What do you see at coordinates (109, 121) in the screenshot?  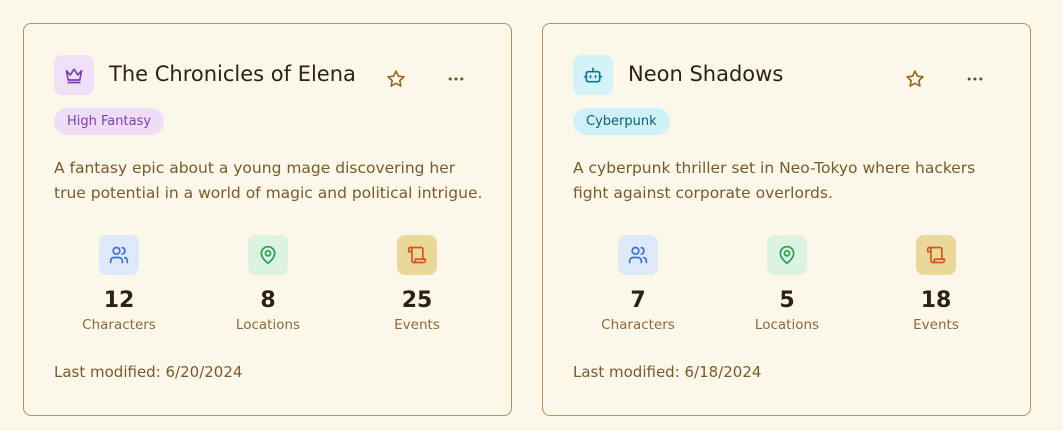 I see `genre-tag: High Fantasy` at bounding box center [109, 121].